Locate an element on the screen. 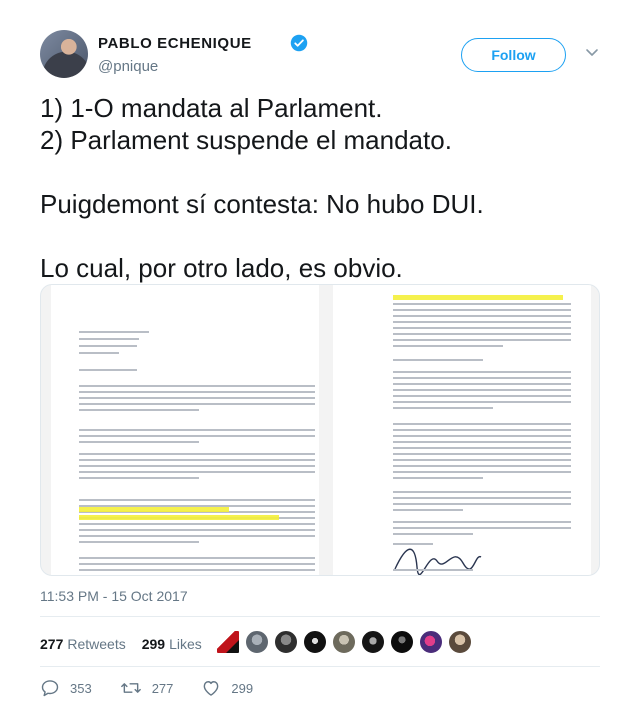 The width and height of the screenshot is (640, 728). tweet-line: Lo cual, por otro lado, es obvio. is located at coordinates (221, 268).